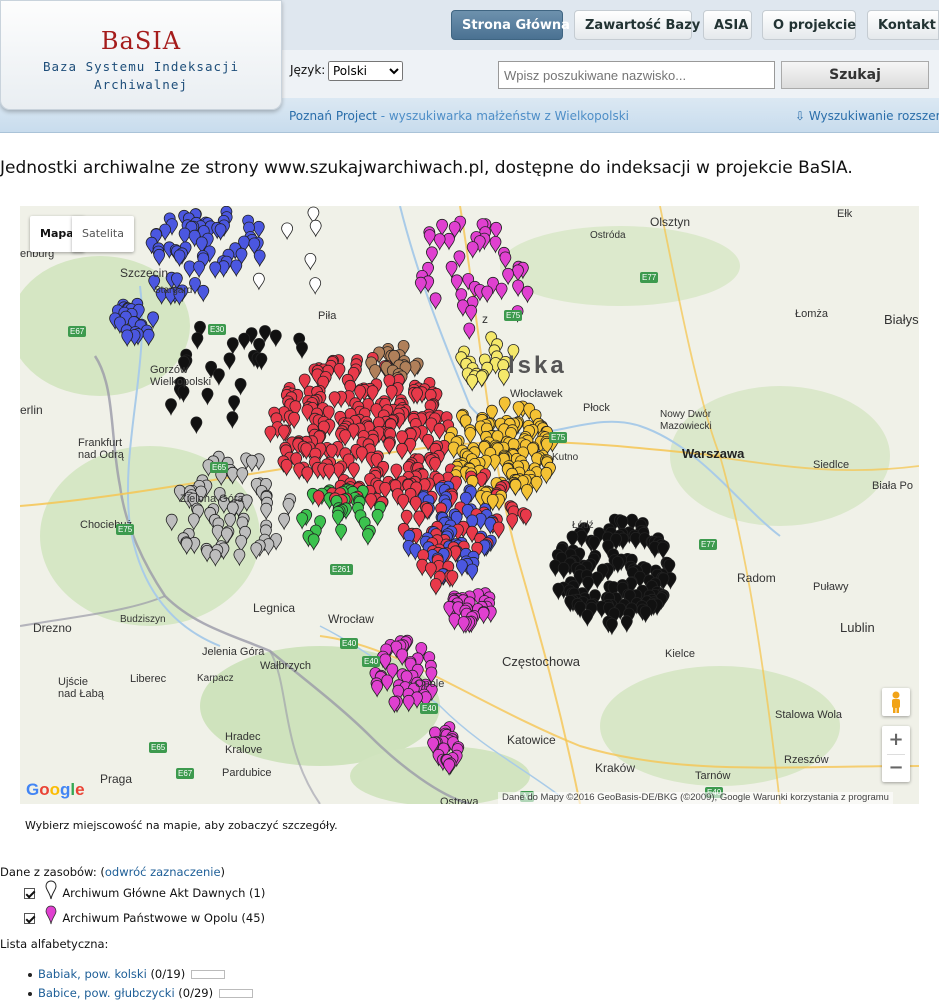 This screenshot has height=1000, width=939. I want to click on map-type-satellite-button: Satelita, so click(103, 234).